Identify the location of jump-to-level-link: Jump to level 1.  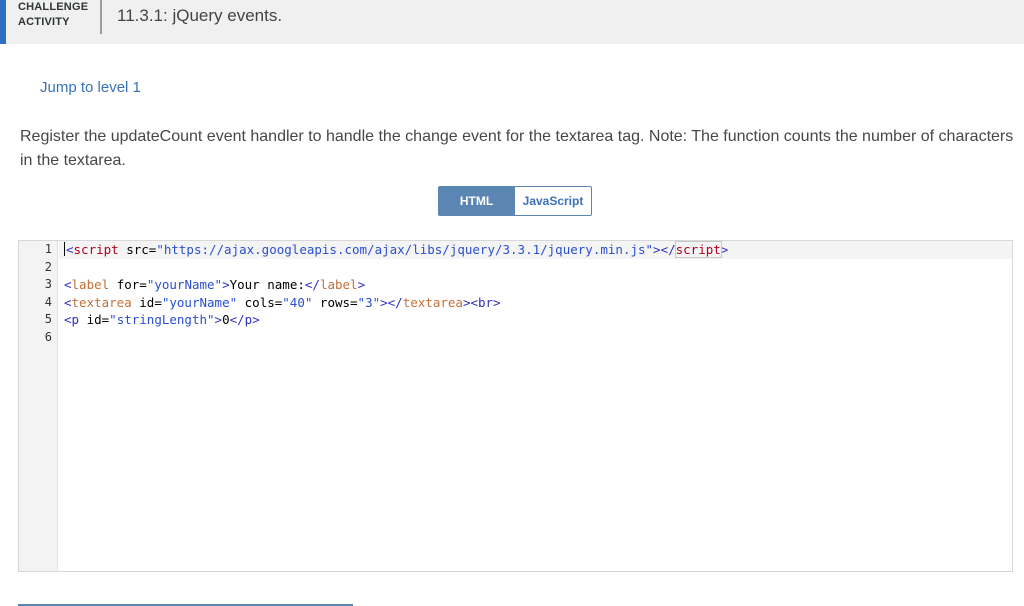
(90, 88).